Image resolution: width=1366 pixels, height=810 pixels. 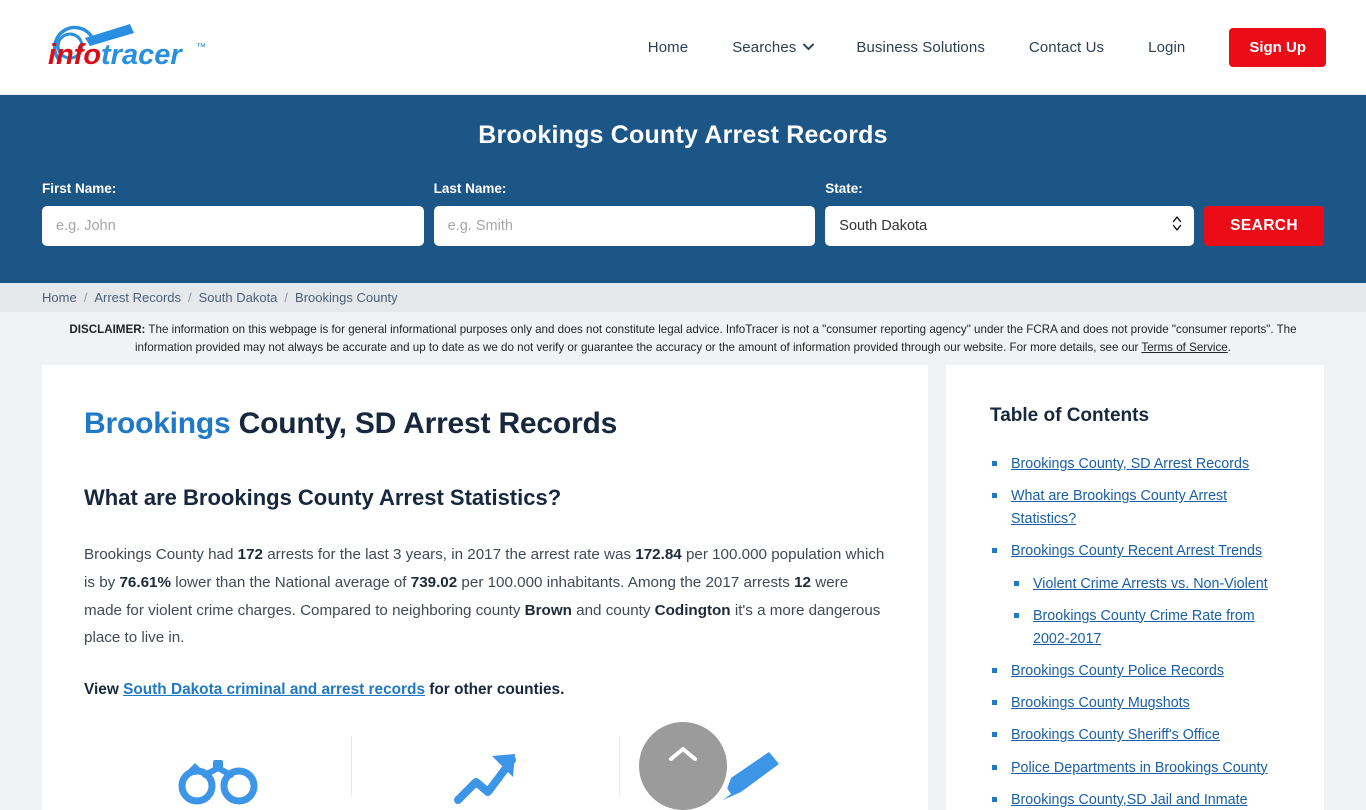 What do you see at coordinates (1117, 671) in the screenshot?
I see `toc-link-police-records: Brookings County Police Records` at bounding box center [1117, 671].